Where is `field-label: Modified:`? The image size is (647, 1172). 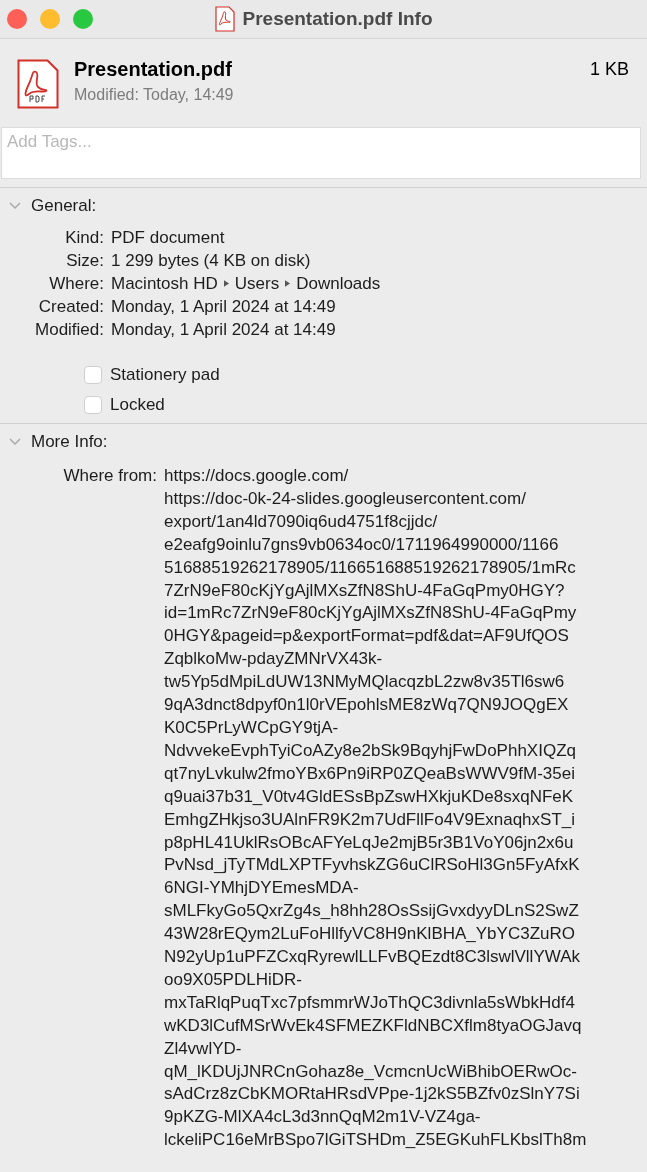 field-label: Modified: is located at coordinates (69, 329).